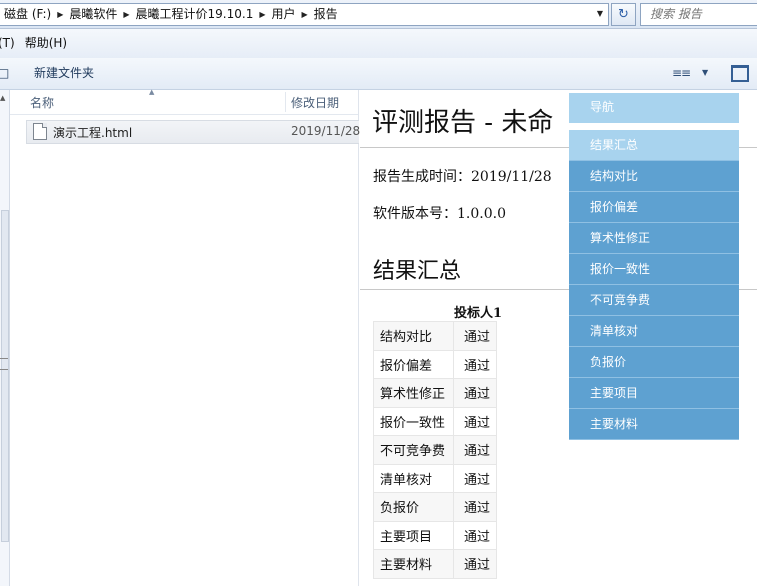  What do you see at coordinates (2, 98) in the screenshot?
I see `scroll-up-icon: ▲` at bounding box center [2, 98].